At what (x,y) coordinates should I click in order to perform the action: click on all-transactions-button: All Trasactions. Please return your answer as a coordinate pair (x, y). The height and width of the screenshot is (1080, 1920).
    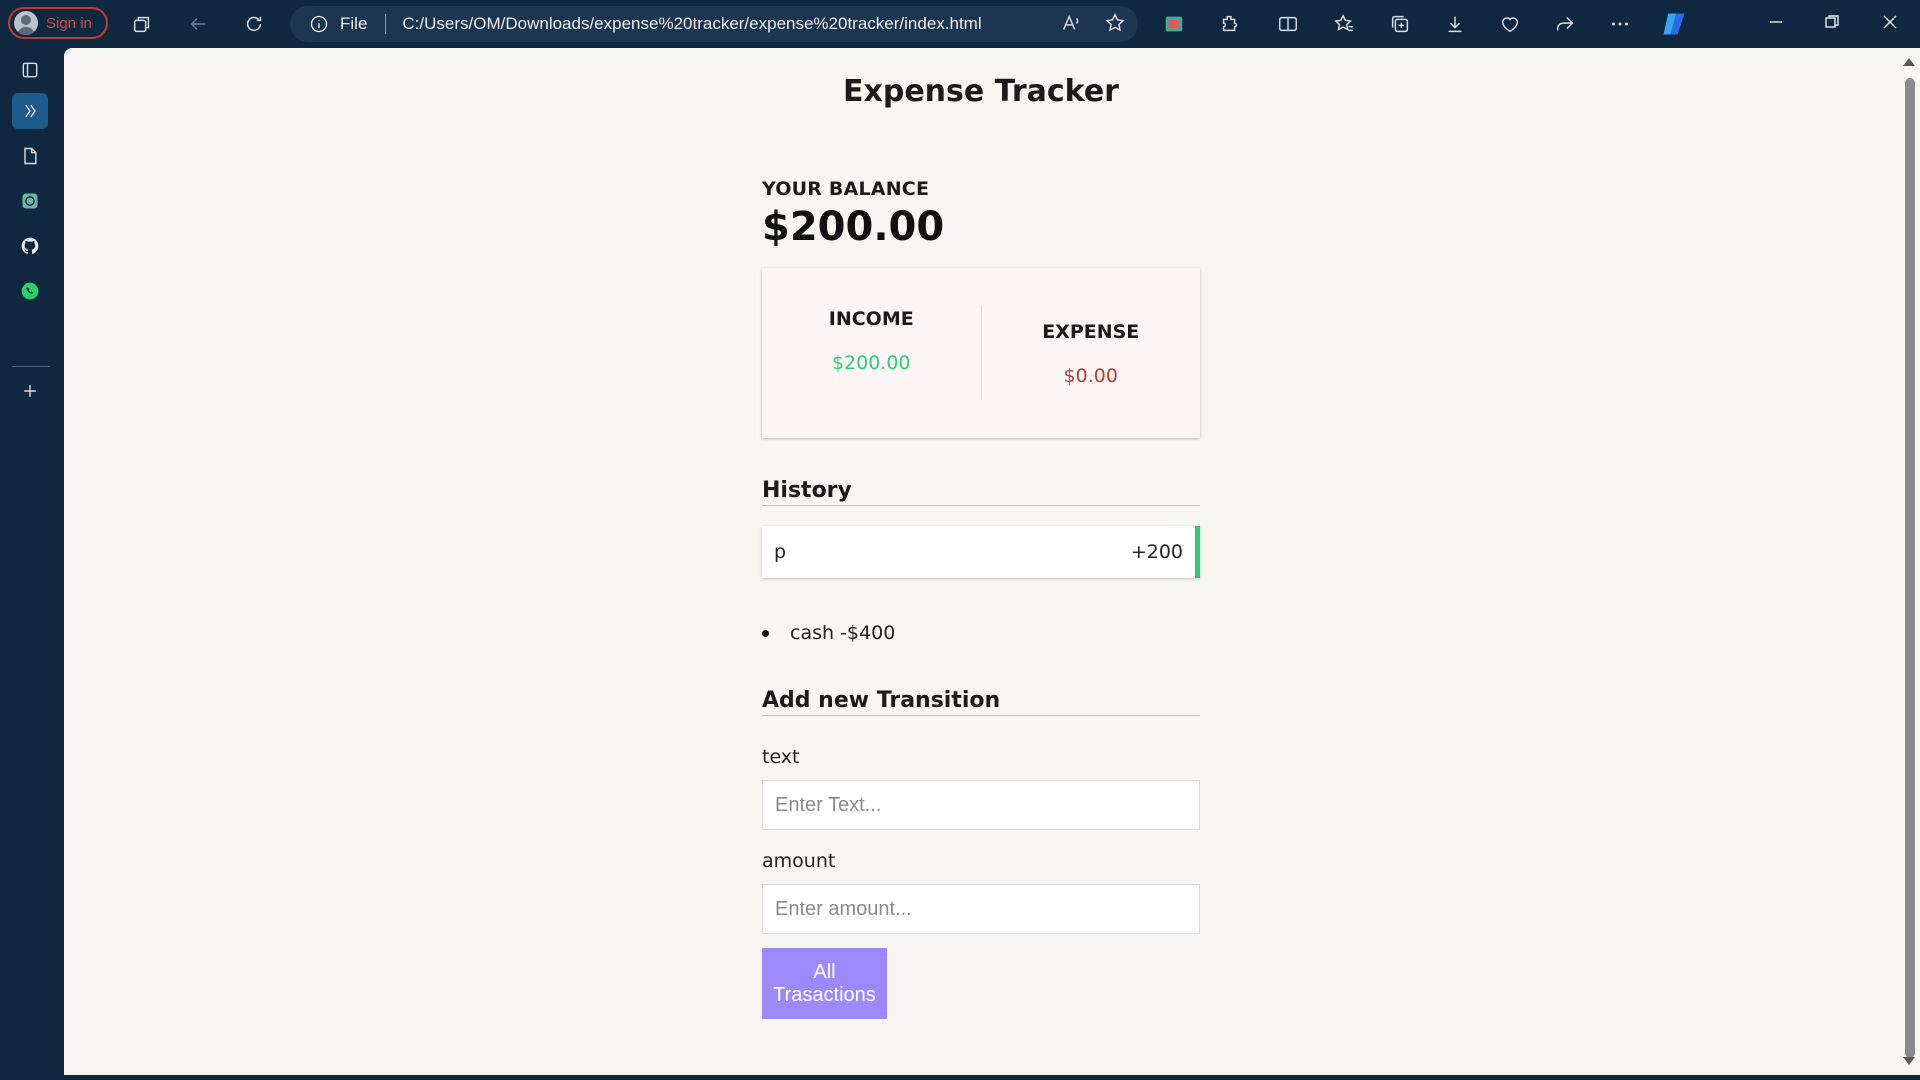
    Looking at the image, I should click on (824, 983).